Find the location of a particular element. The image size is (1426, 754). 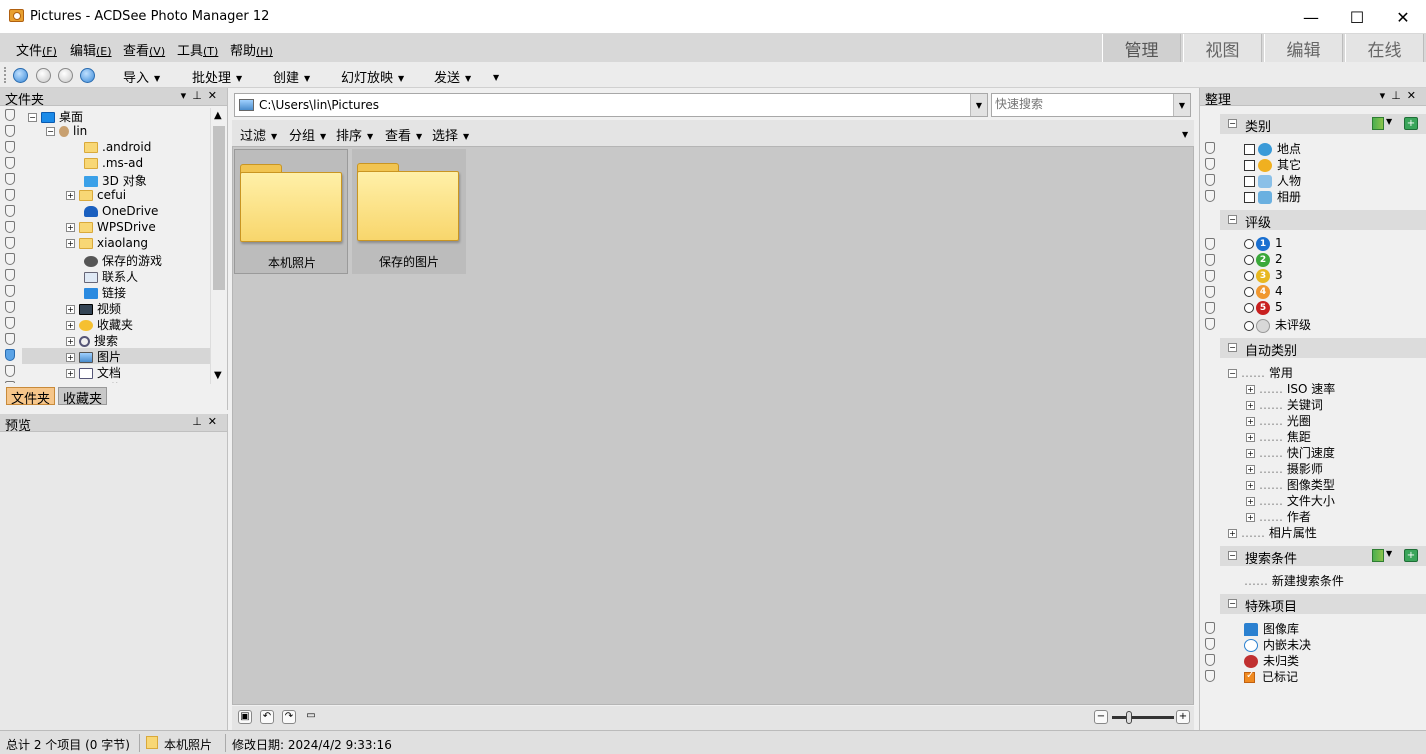

special-embed-pending: 内嵌未决 is located at coordinates (1313, 644).